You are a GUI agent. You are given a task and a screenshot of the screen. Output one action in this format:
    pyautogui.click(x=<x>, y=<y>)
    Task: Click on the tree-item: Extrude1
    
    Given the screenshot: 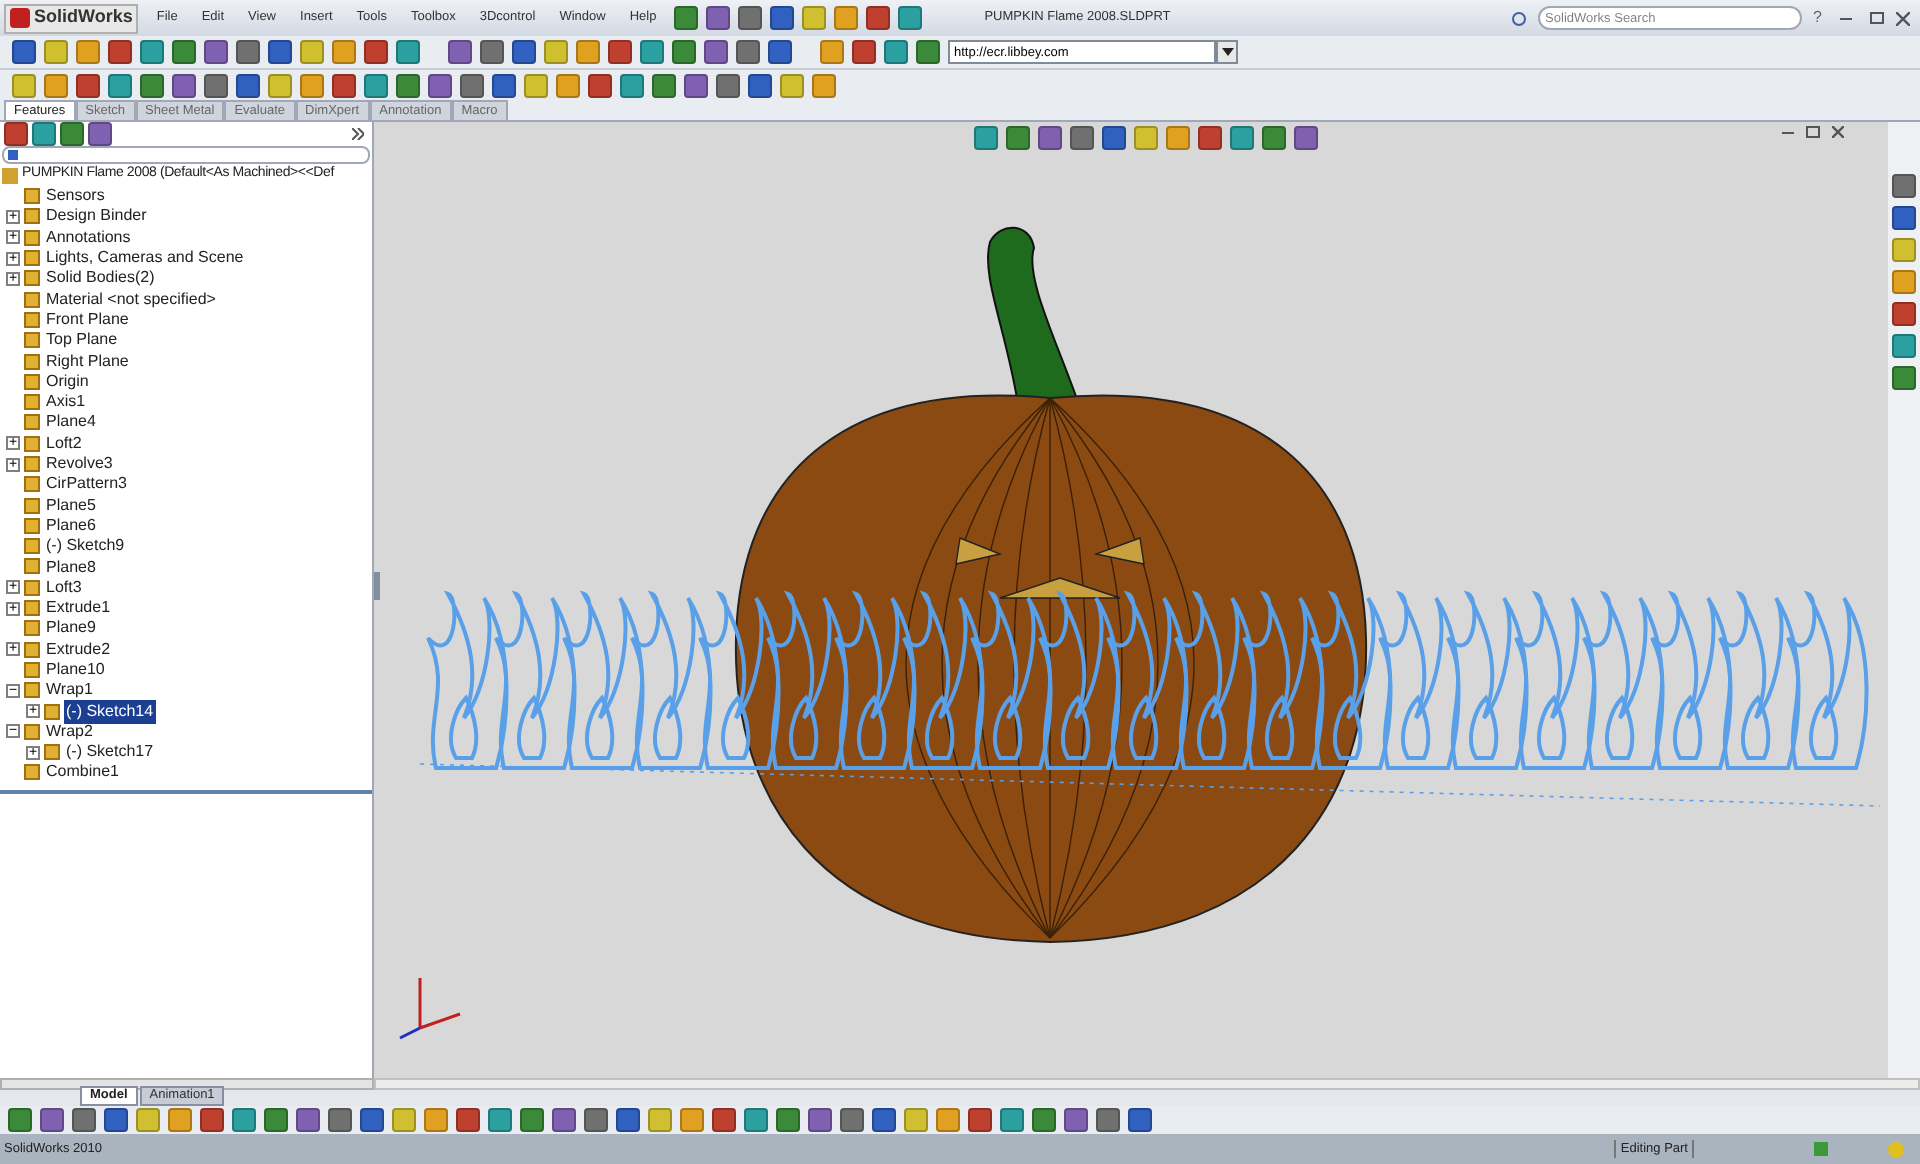 What is the action you would take?
    pyautogui.click(x=78, y=608)
    